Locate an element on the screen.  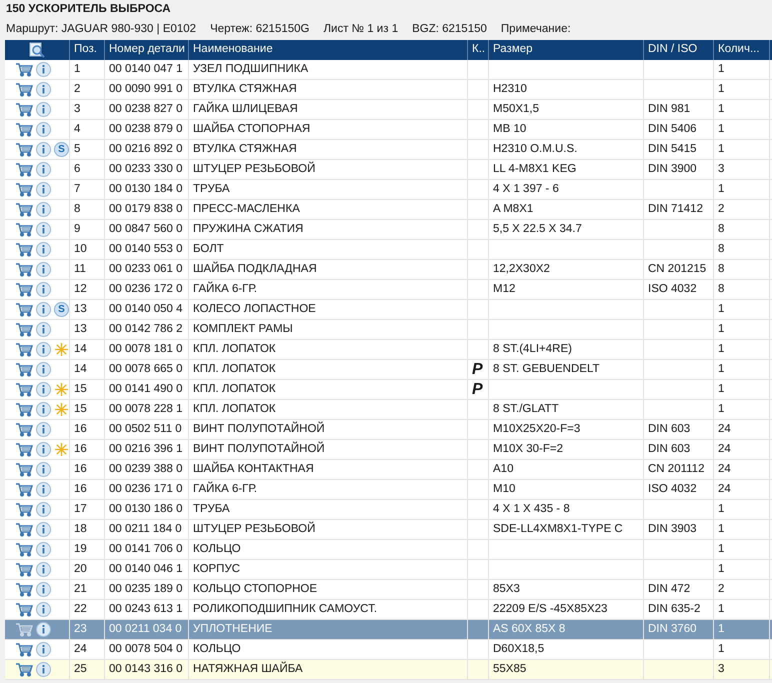
search-icon is located at coordinates (37, 50).